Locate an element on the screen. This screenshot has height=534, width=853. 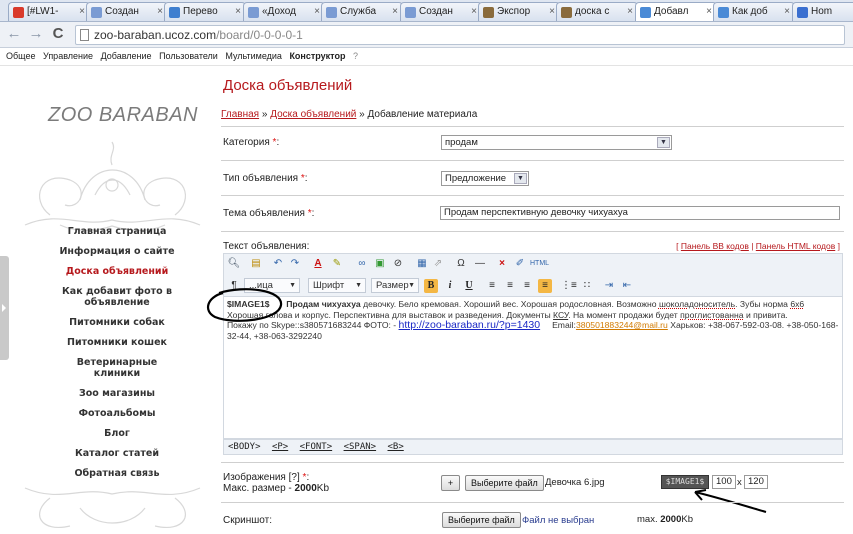
image-icon: ▣ is located at coordinates (380, 264).